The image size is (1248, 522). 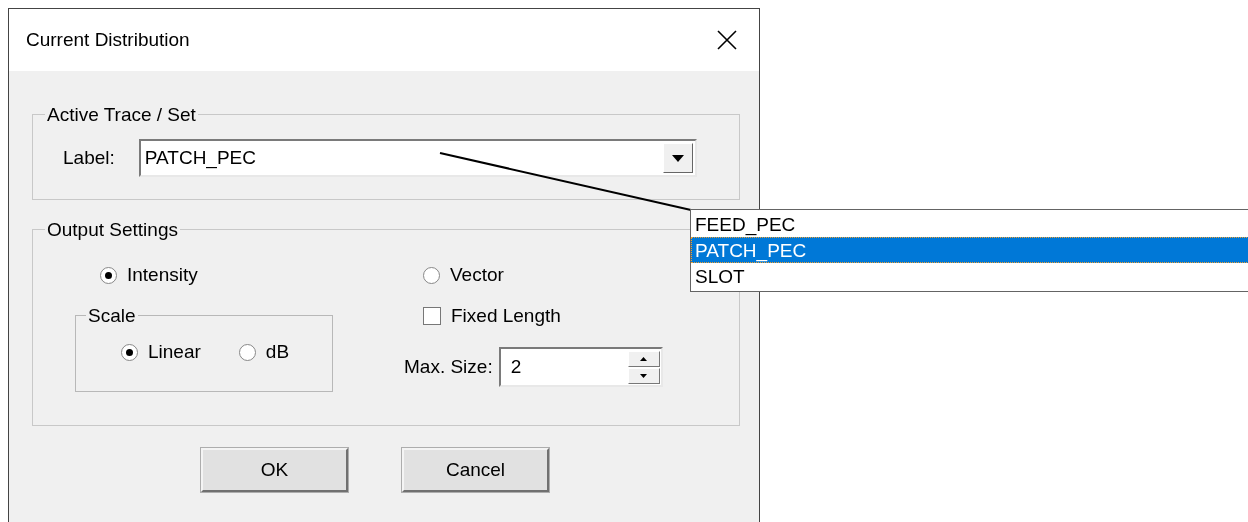 I want to click on radio-option: Intensity, so click(x=251, y=275).